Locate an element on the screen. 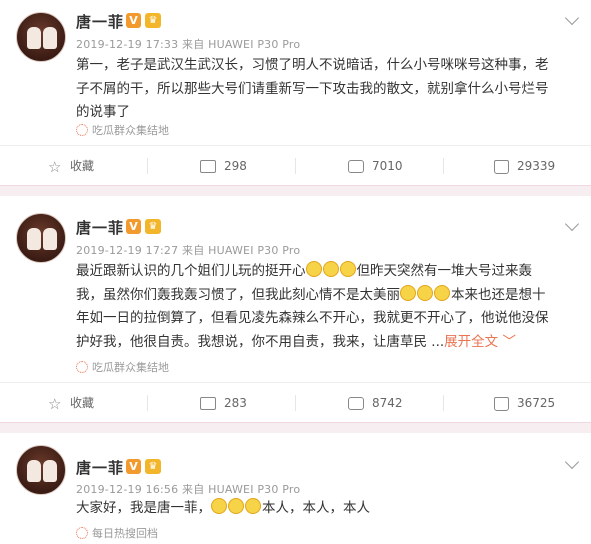  content-line: 第一，老子是武汉生武汉长，习惯了明人不说暗话，什么小号咪咪号这种事，老 is located at coordinates (312, 65).